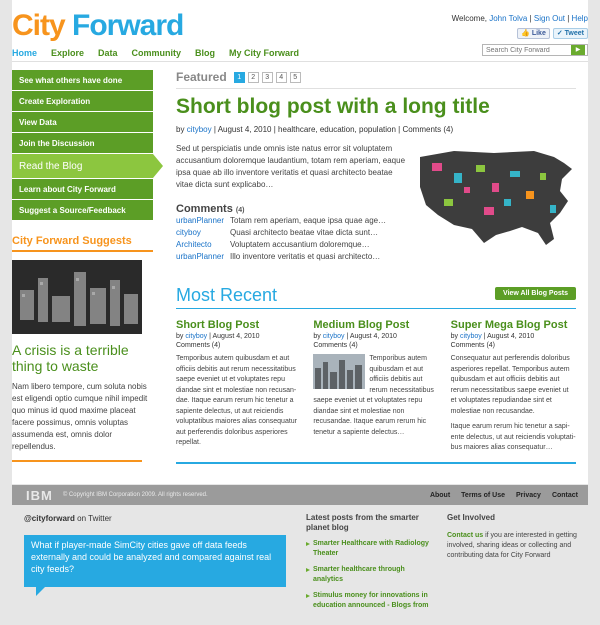 This screenshot has width=600, height=625. I want to click on contact-us-link: Contact us, so click(465, 535).